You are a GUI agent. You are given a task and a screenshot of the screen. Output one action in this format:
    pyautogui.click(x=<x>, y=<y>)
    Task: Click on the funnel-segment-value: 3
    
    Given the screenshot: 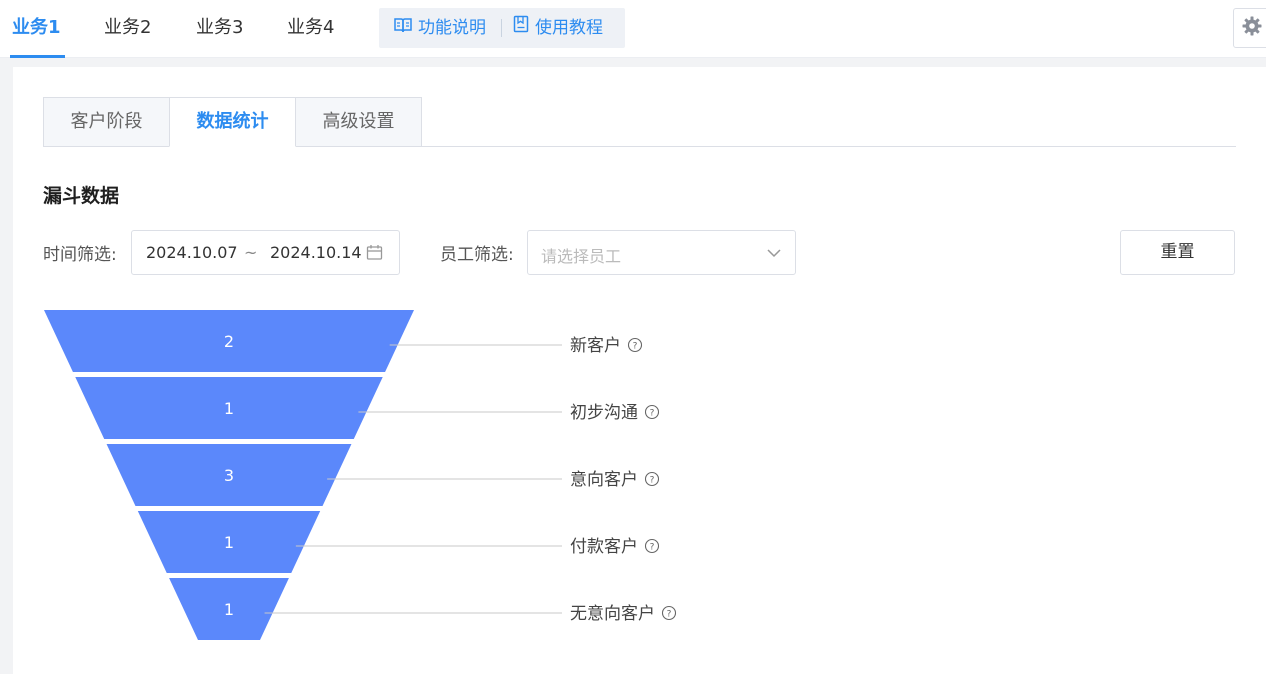 What is the action you would take?
    pyautogui.click(x=229, y=475)
    